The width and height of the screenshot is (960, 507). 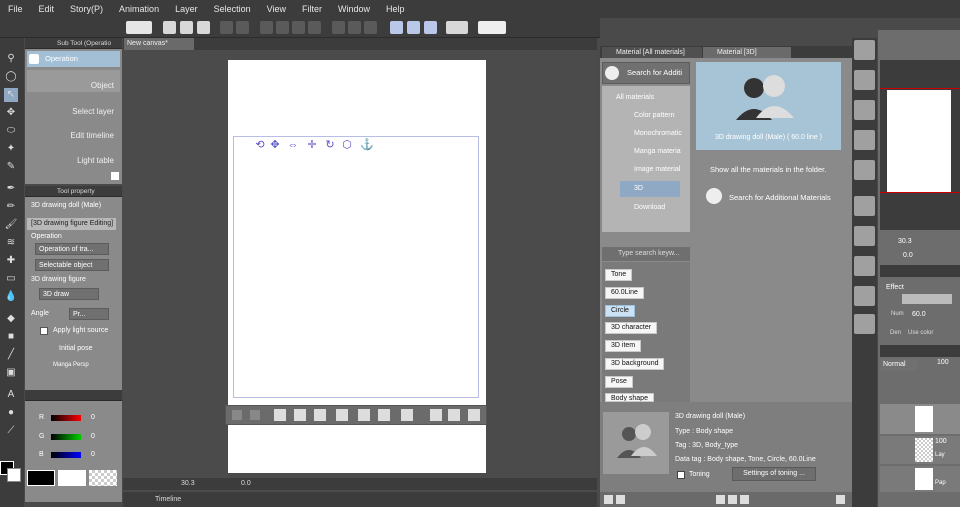 What do you see at coordinates (367, 145) in the screenshot?
I see `object-ground-icon: ⚓` at bounding box center [367, 145].